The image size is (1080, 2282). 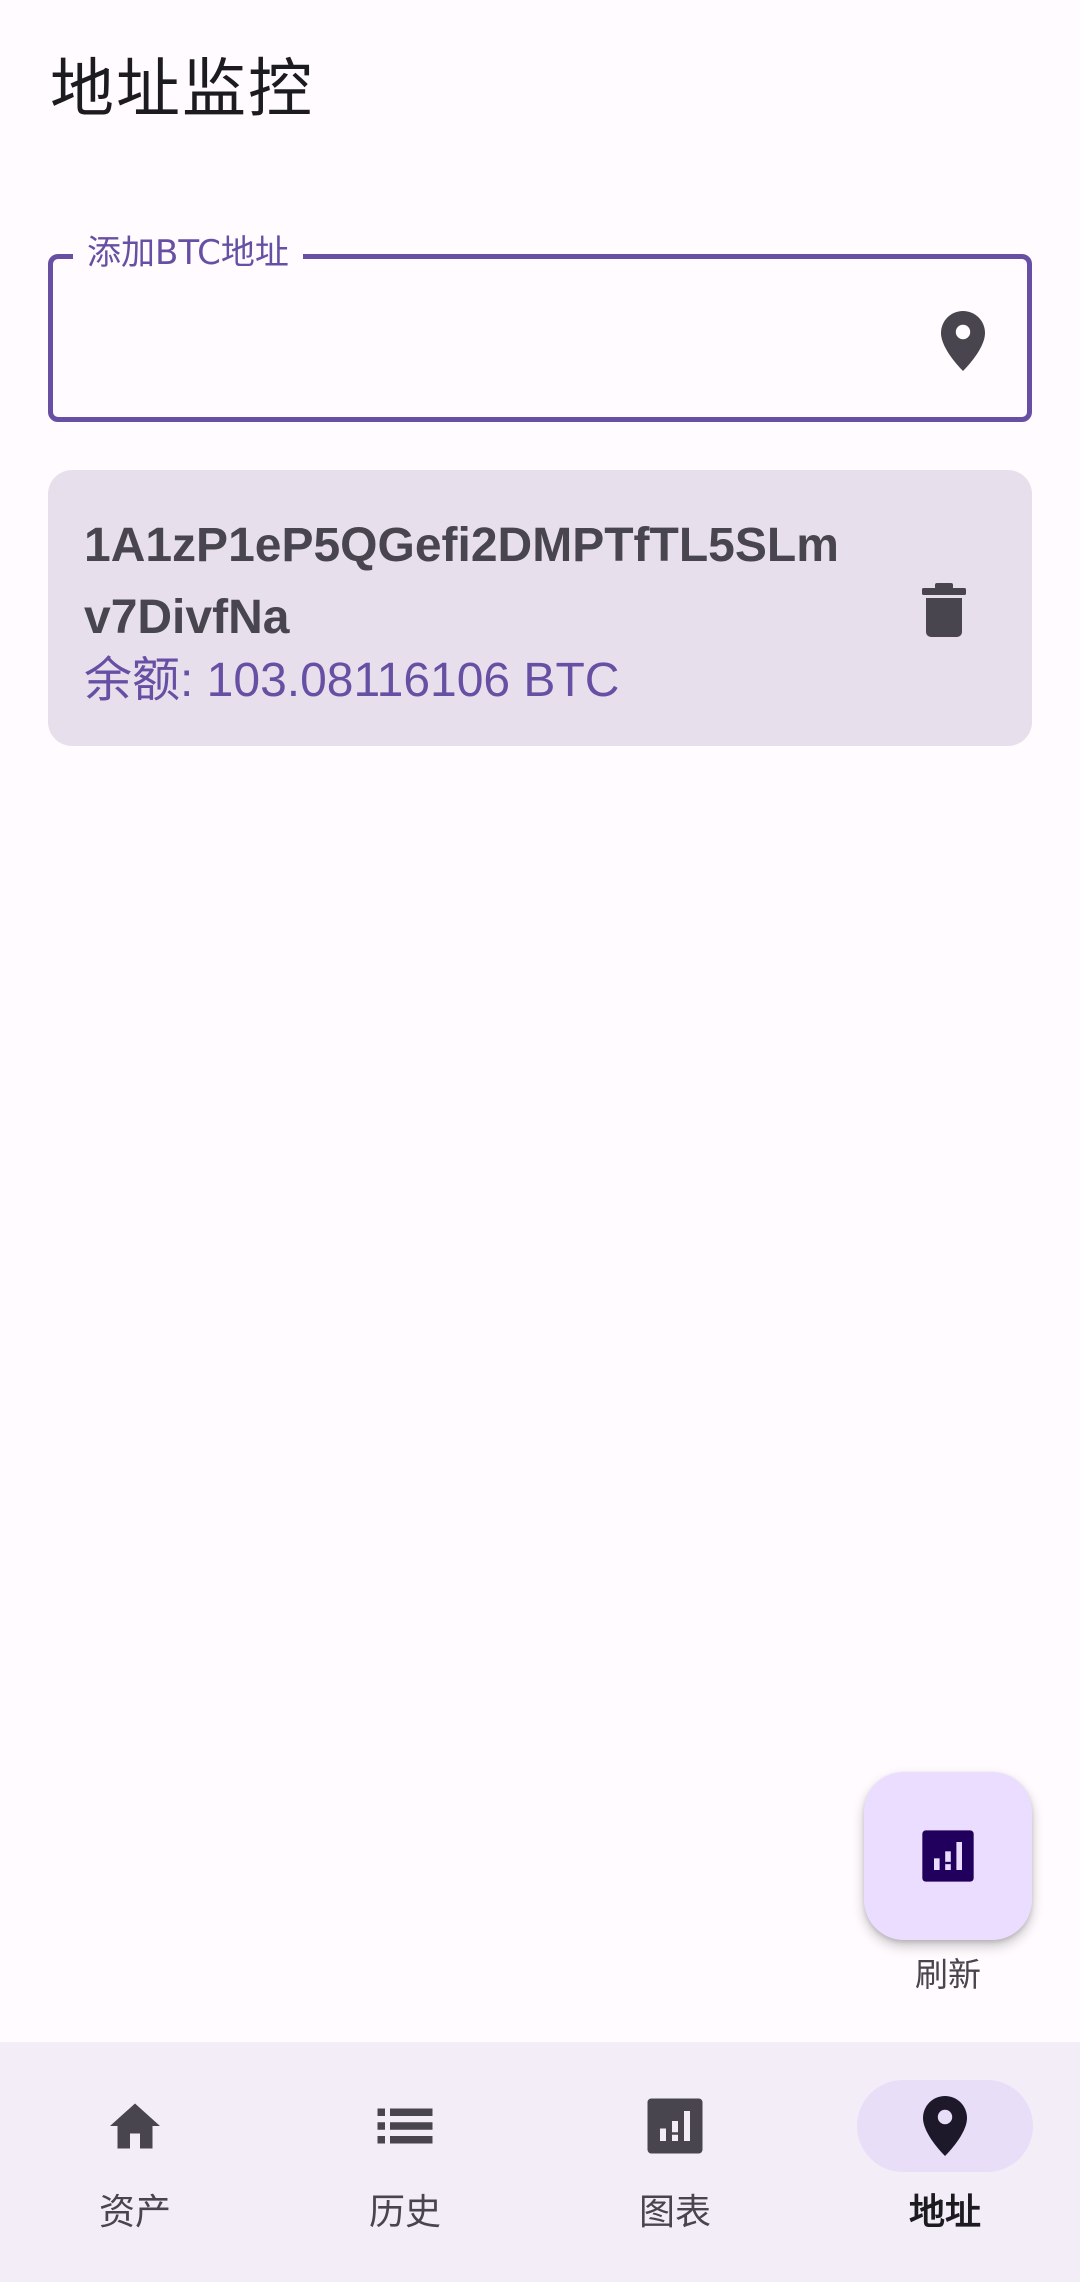 I want to click on refresh-label: 刷新, so click(x=948, y=1974).